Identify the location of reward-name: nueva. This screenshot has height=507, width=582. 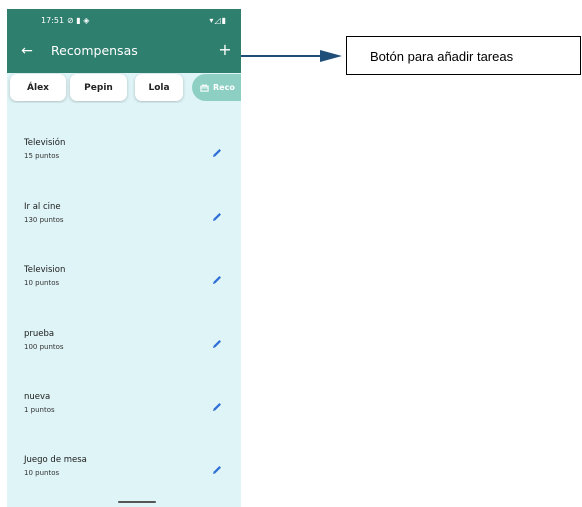
(37, 397).